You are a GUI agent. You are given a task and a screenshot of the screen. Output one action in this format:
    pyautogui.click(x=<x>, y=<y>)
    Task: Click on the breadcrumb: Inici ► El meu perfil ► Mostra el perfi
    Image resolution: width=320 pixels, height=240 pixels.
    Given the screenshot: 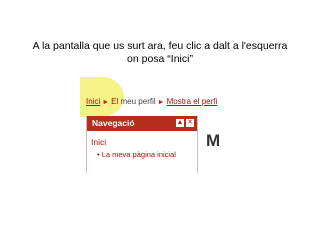 What is the action you would take?
    pyautogui.click(x=151, y=102)
    